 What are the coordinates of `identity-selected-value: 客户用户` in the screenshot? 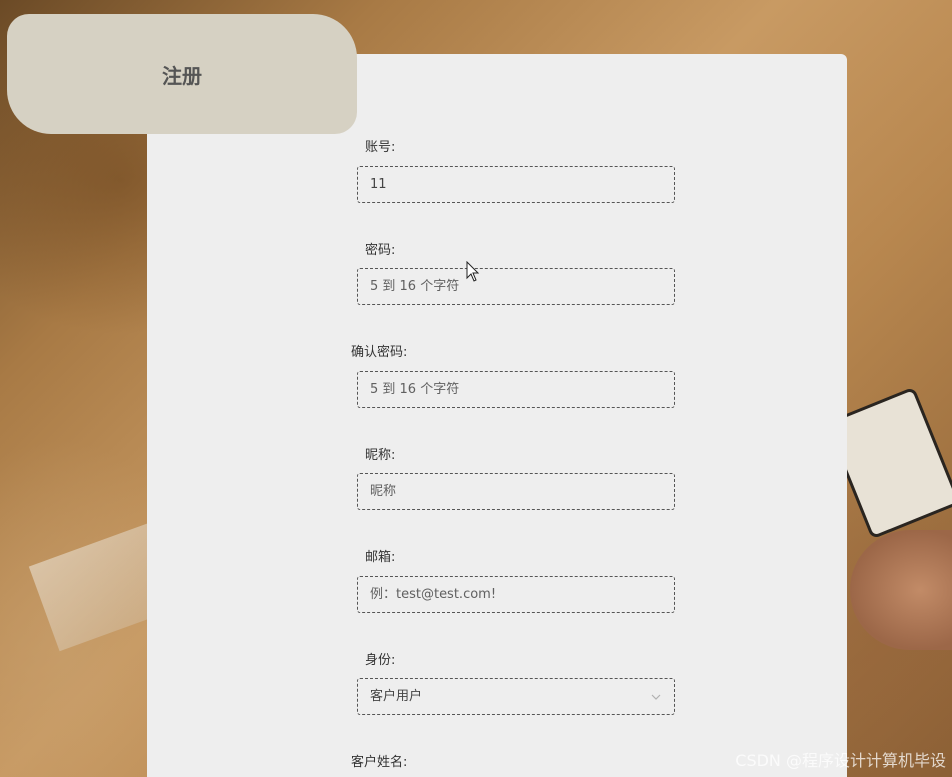 It's located at (396, 696).